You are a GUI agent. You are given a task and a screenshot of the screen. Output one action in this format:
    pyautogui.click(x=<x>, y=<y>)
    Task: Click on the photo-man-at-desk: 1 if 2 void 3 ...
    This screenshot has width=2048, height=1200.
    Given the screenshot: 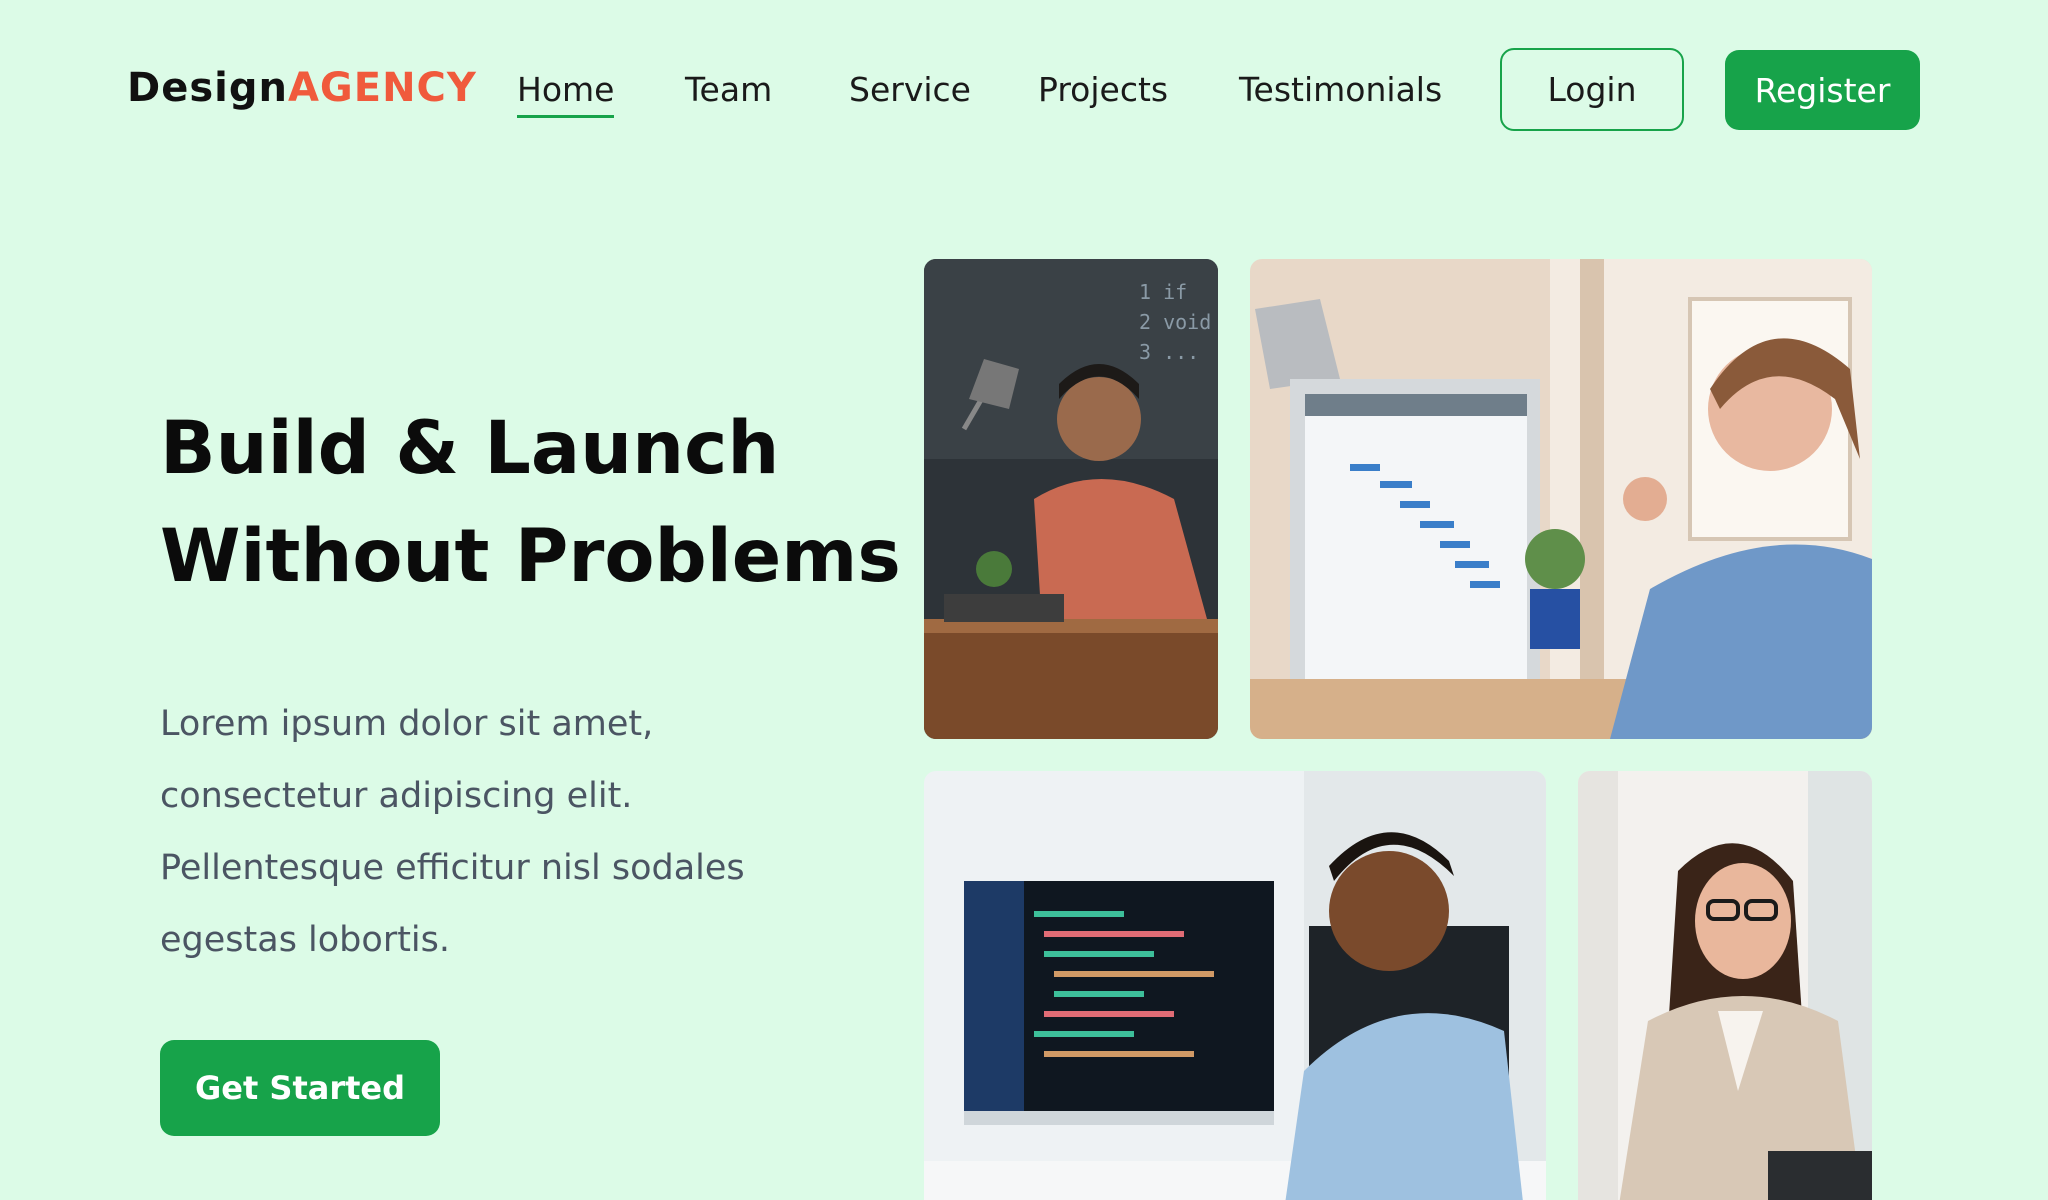 What is the action you would take?
    pyautogui.click(x=1071, y=499)
    